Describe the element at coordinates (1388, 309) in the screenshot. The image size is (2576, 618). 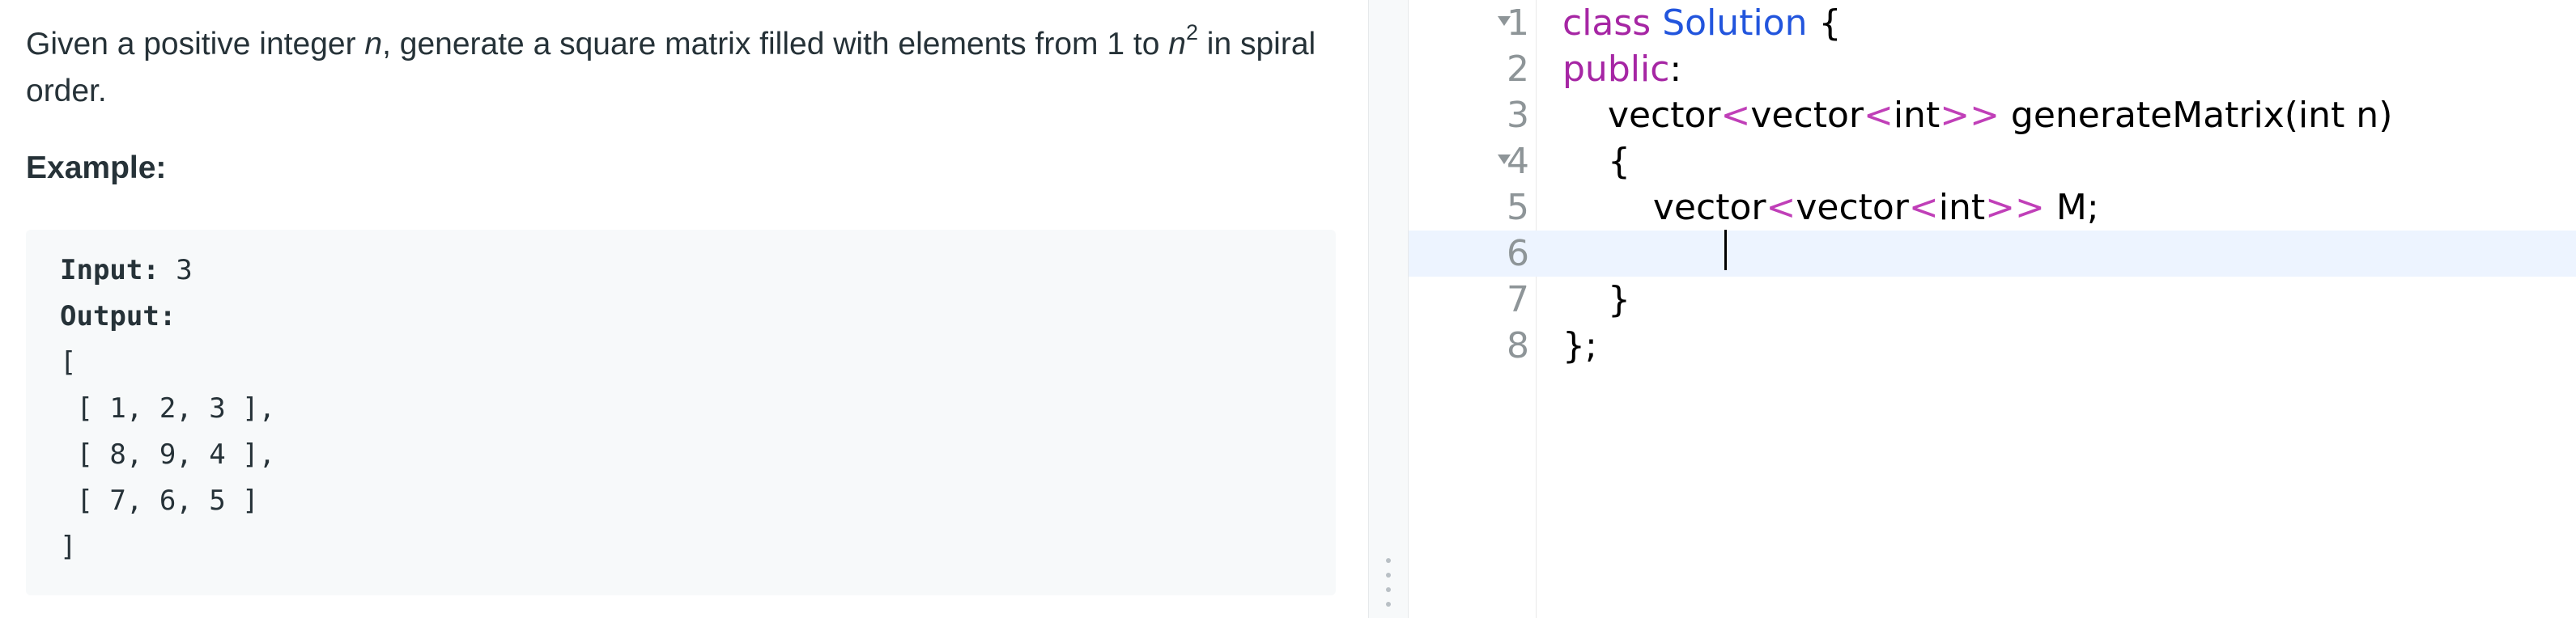
I see `panel-resize-handle` at that location.